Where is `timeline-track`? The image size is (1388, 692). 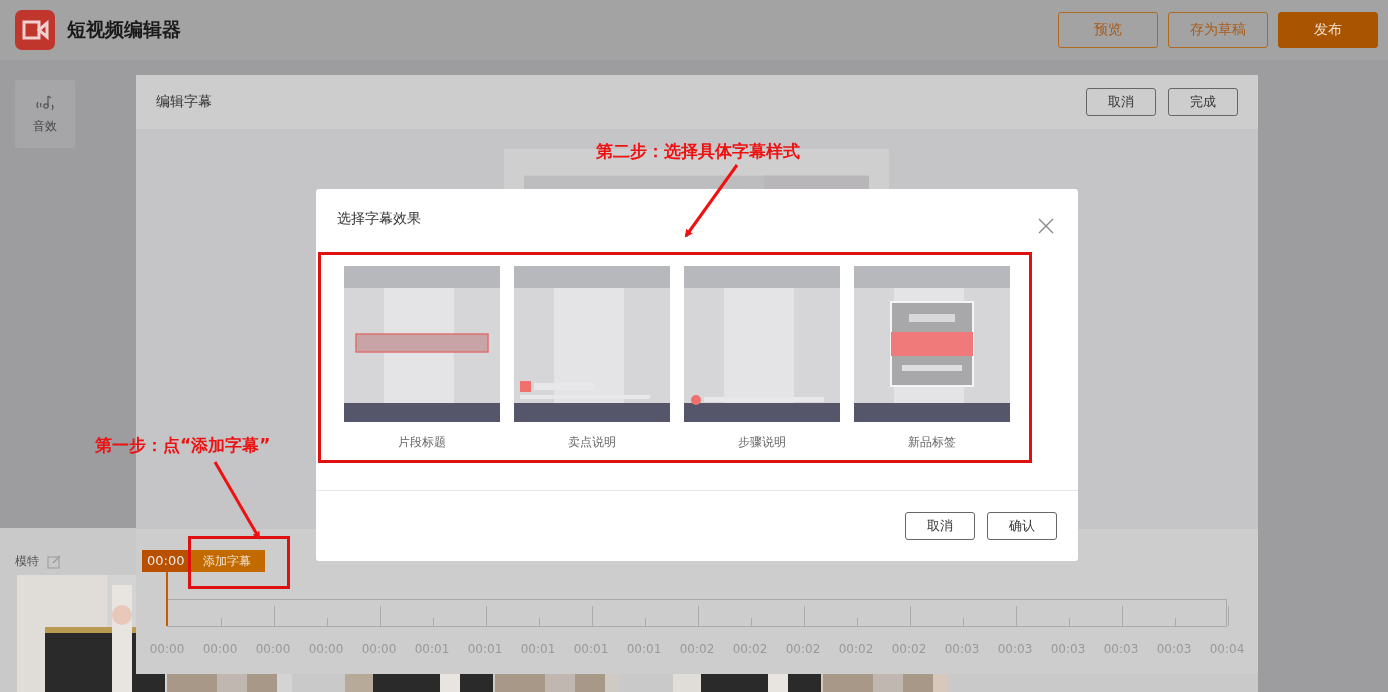
timeline-track is located at coordinates (697, 613).